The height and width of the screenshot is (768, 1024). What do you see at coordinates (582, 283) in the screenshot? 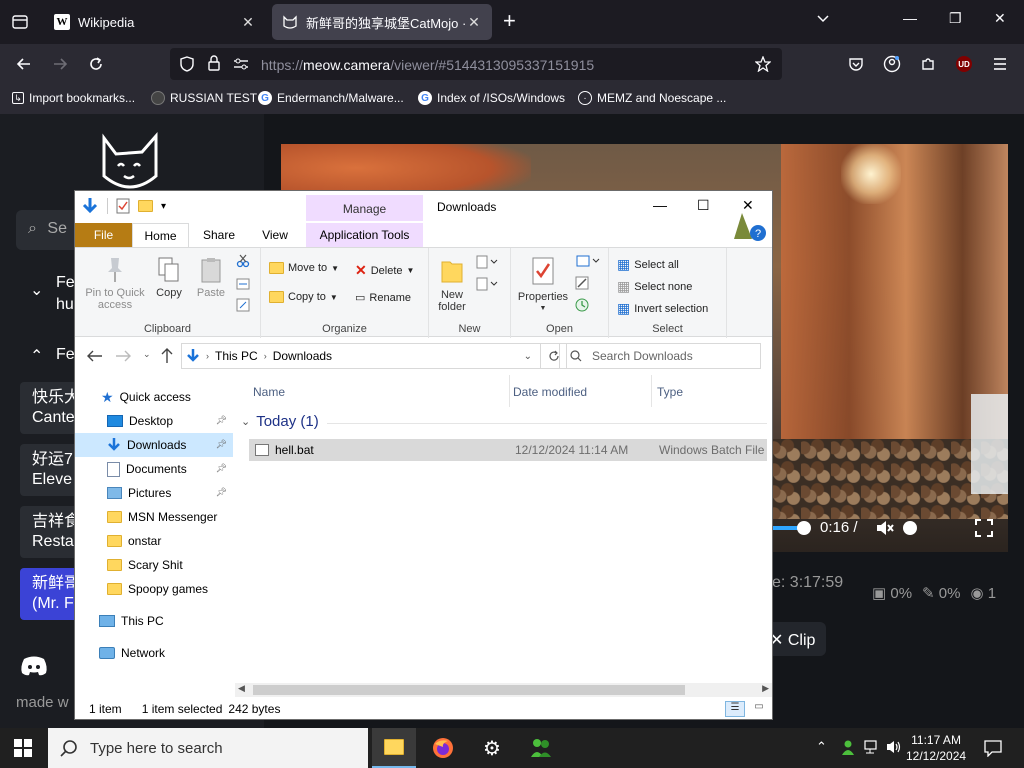
I see `edit-icon` at bounding box center [582, 283].